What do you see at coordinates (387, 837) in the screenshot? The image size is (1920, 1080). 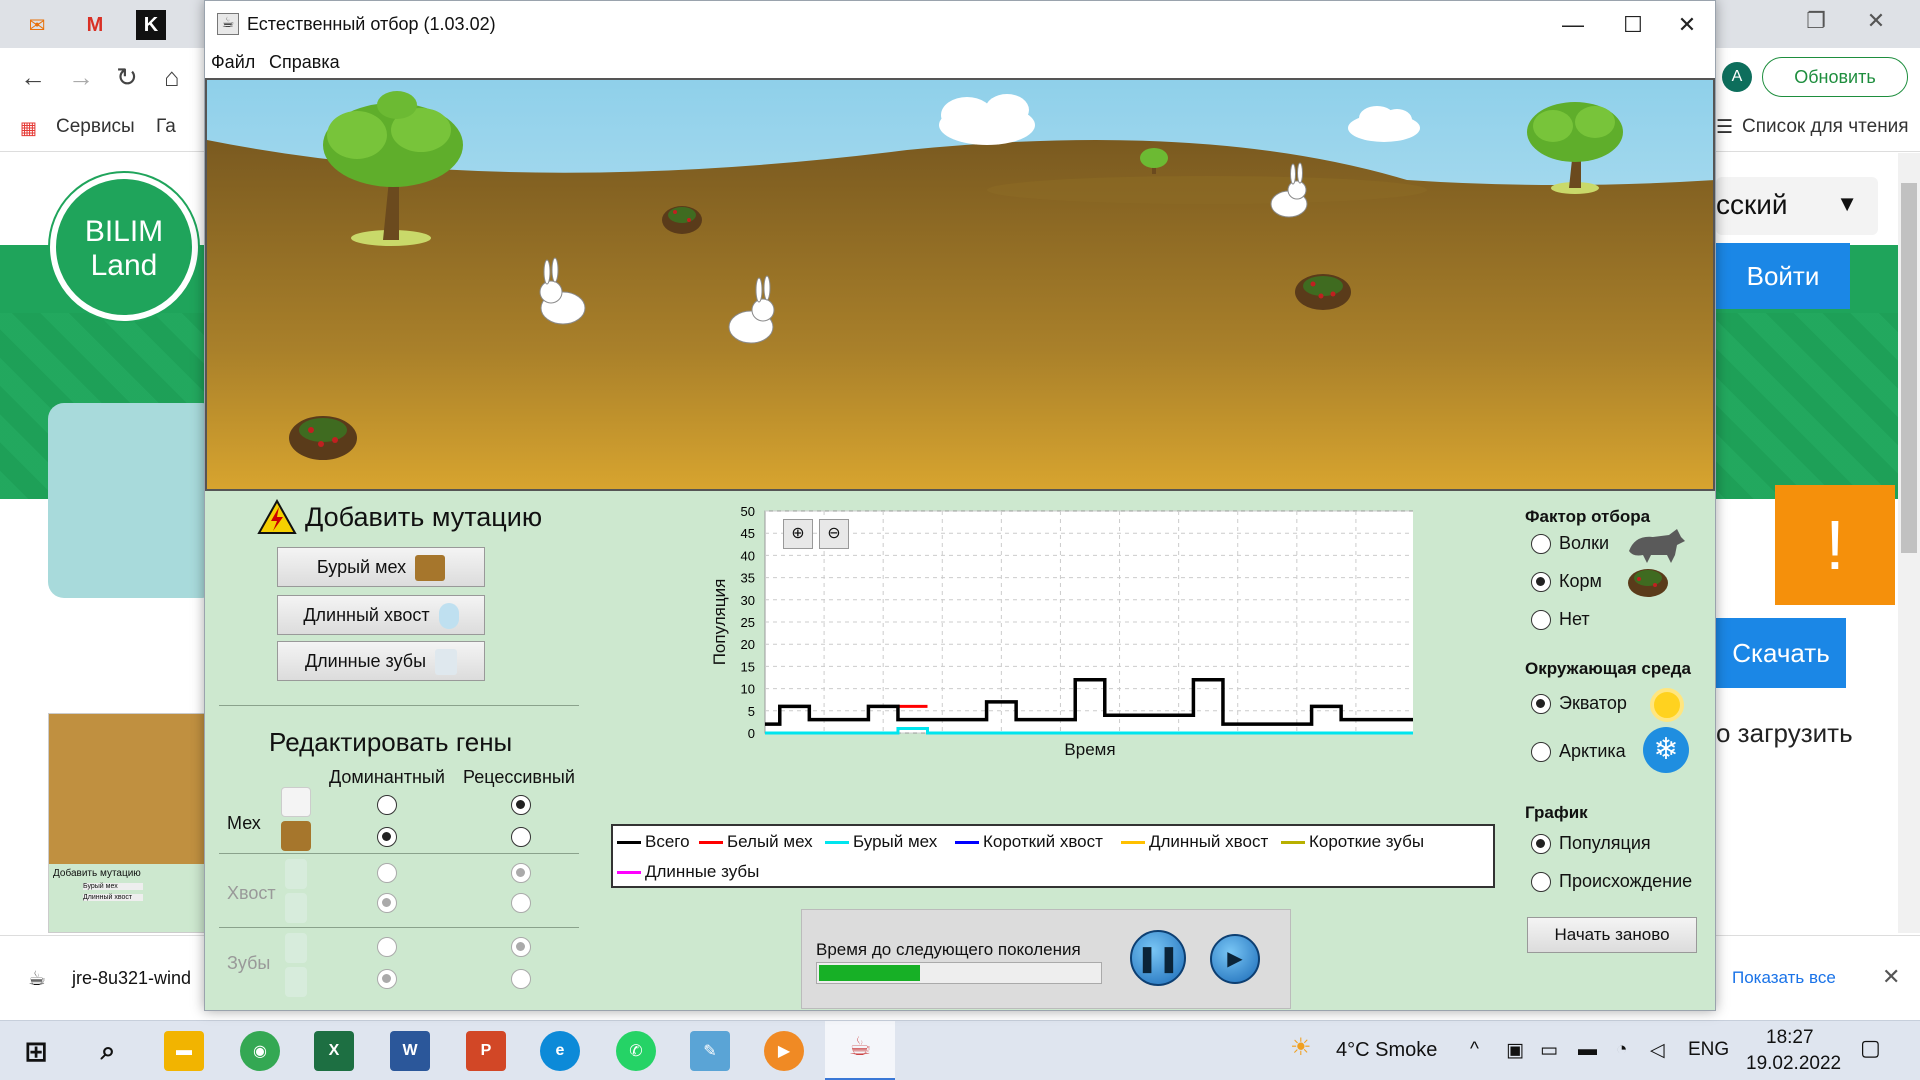 I see `fur-brown-dominant-radio` at bounding box center [387, 837].